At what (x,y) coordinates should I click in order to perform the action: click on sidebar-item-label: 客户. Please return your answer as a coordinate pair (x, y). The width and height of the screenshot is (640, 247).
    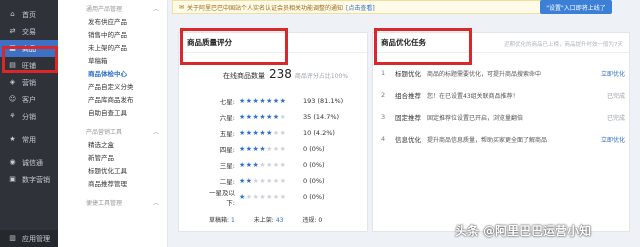
    Looking at the image, I should click on (29, 99).